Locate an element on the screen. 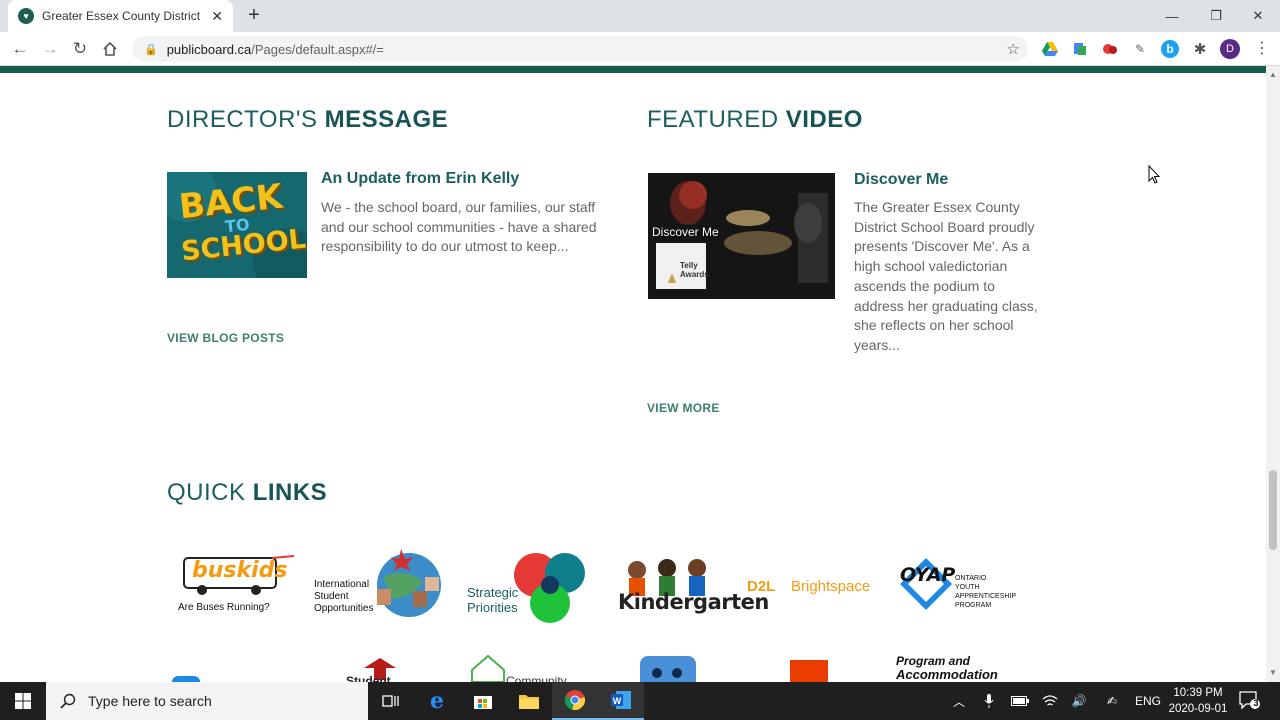 The height and width of the screenshot is (720, 1280). url-host: publicboard.ca is located at coordinates (209, 49).